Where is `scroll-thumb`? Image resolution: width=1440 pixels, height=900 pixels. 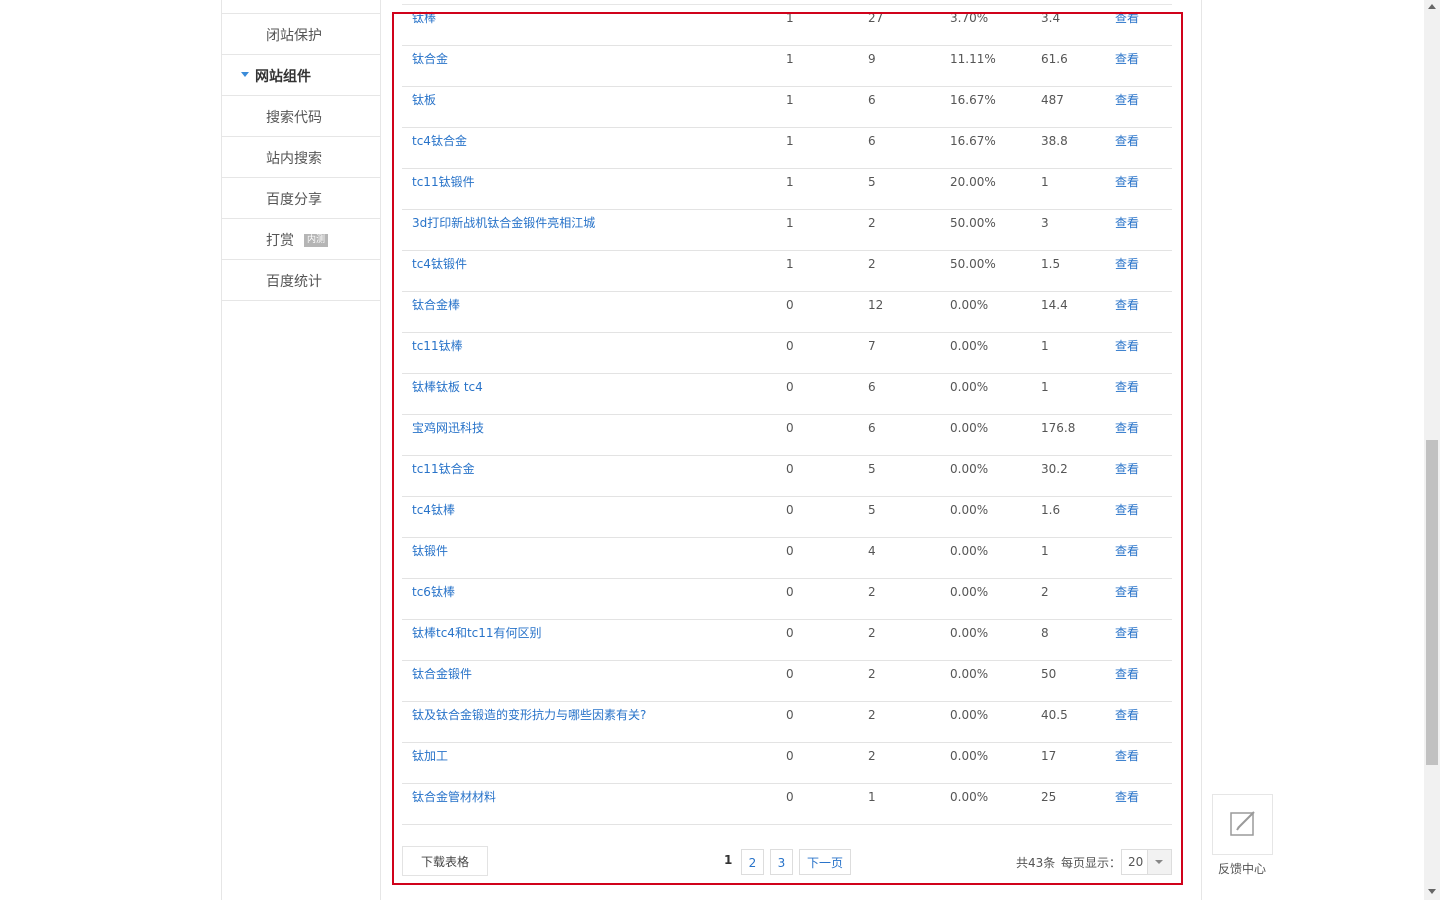
scroll-thumb is located at coordinates (1432, 602).